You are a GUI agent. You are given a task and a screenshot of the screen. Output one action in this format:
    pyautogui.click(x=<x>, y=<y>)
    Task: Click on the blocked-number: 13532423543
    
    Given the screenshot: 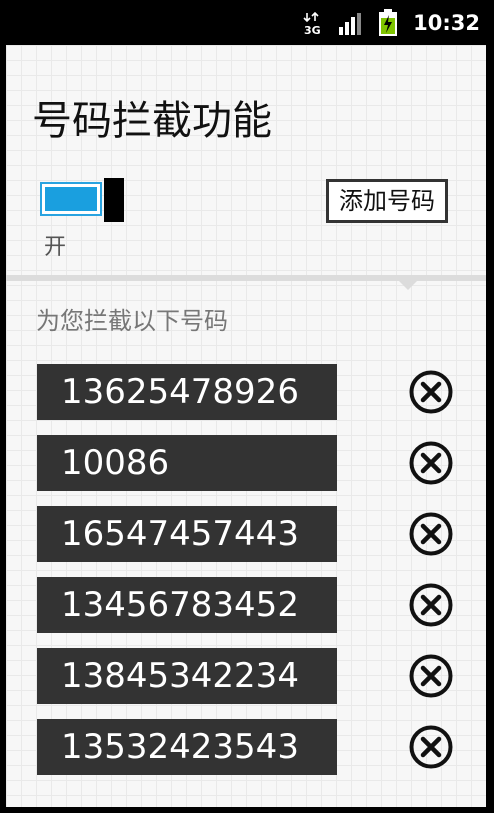 What is the action you would take?
    pyautogui.click(x=187, y=747)
    